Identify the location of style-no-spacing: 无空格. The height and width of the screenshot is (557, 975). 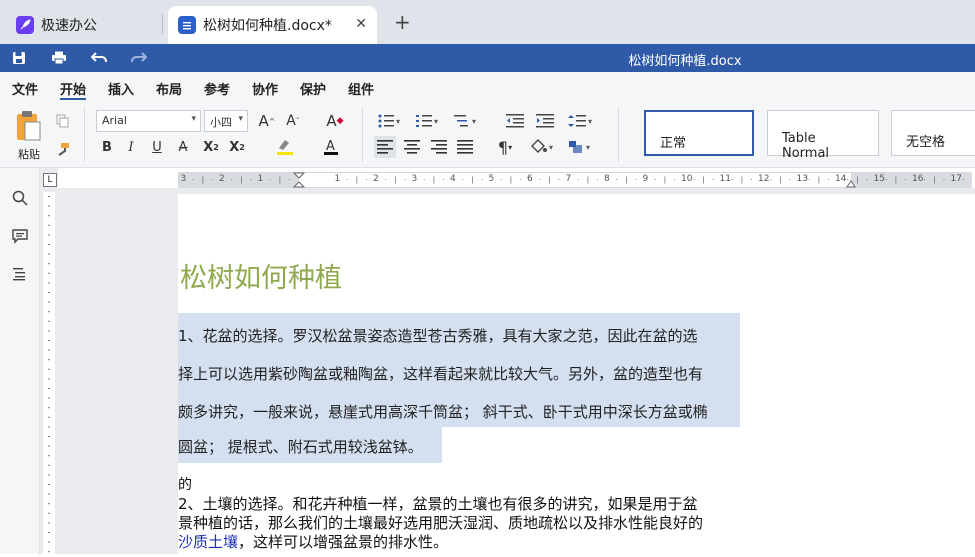
(933, 133).